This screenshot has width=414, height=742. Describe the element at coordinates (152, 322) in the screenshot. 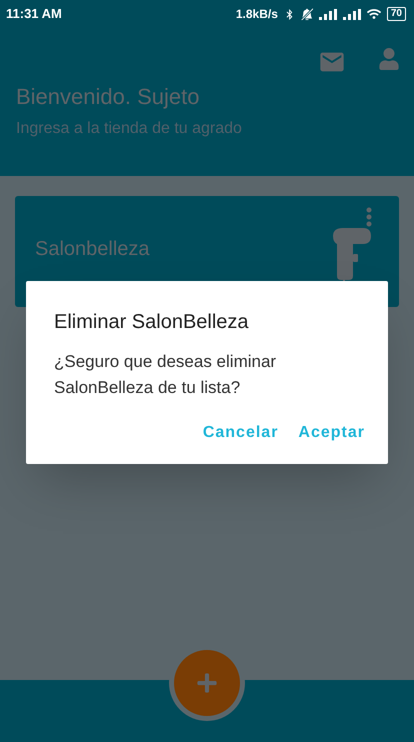

I see `dialog-title: Eliminar SalonBelleza` at that location.